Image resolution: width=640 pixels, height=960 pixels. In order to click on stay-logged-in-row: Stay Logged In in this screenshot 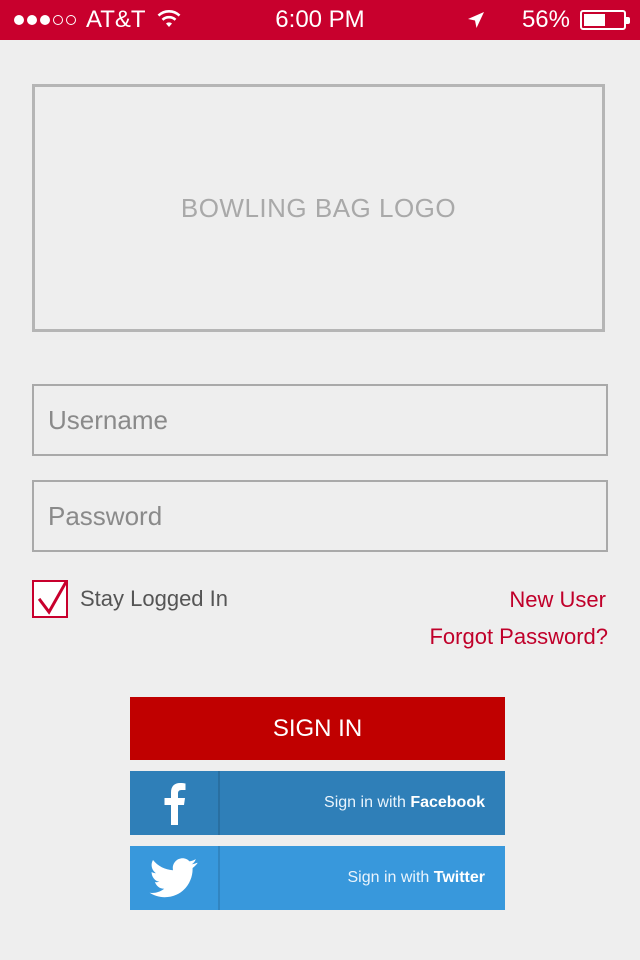, I will do `click(130, 598)`.